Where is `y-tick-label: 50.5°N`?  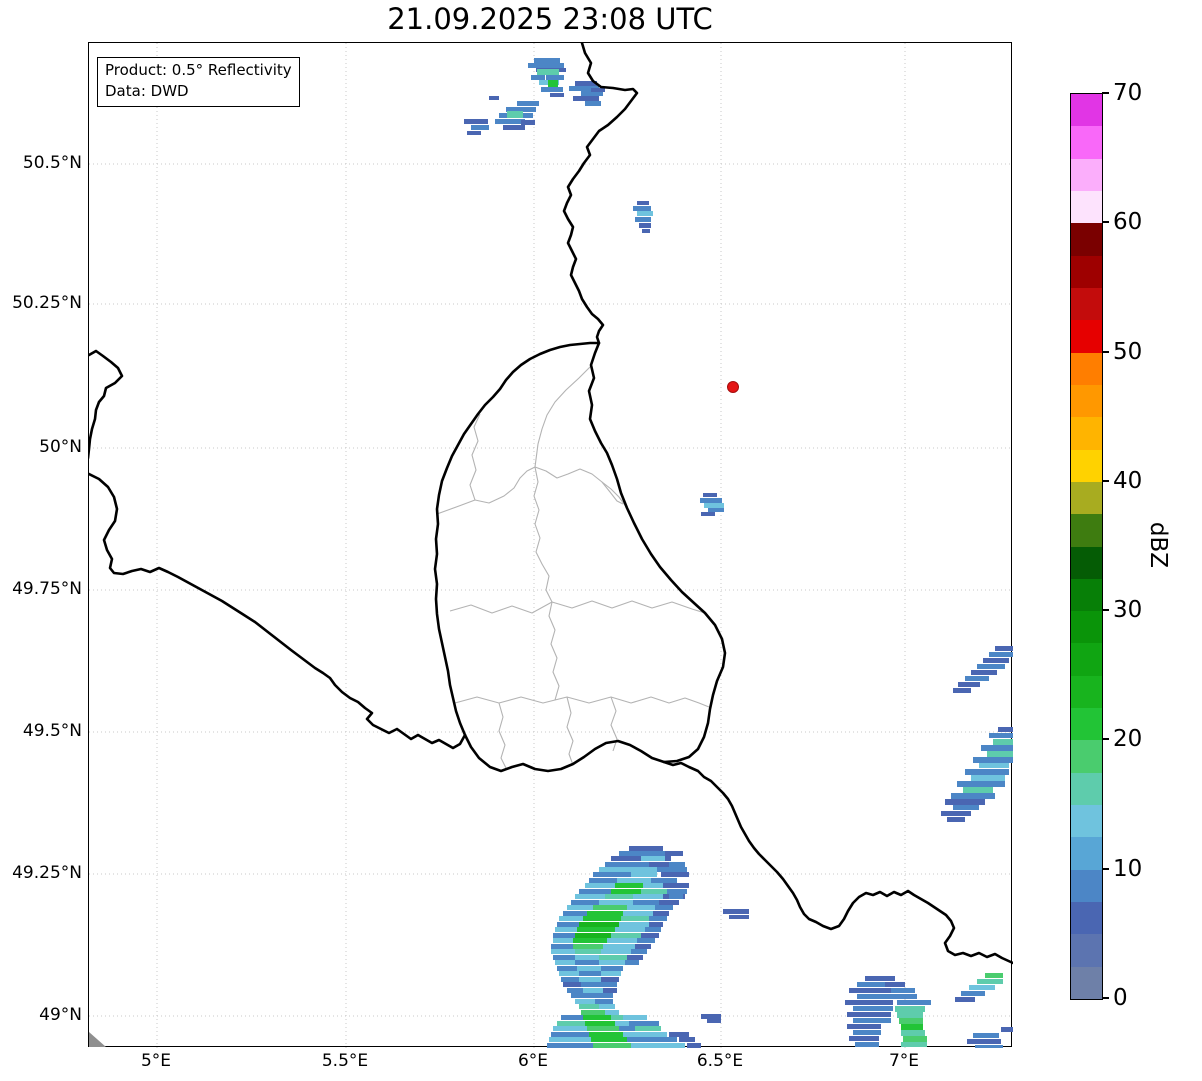 y-tick-label: 50.5°N is located at coordinates (52, 163).